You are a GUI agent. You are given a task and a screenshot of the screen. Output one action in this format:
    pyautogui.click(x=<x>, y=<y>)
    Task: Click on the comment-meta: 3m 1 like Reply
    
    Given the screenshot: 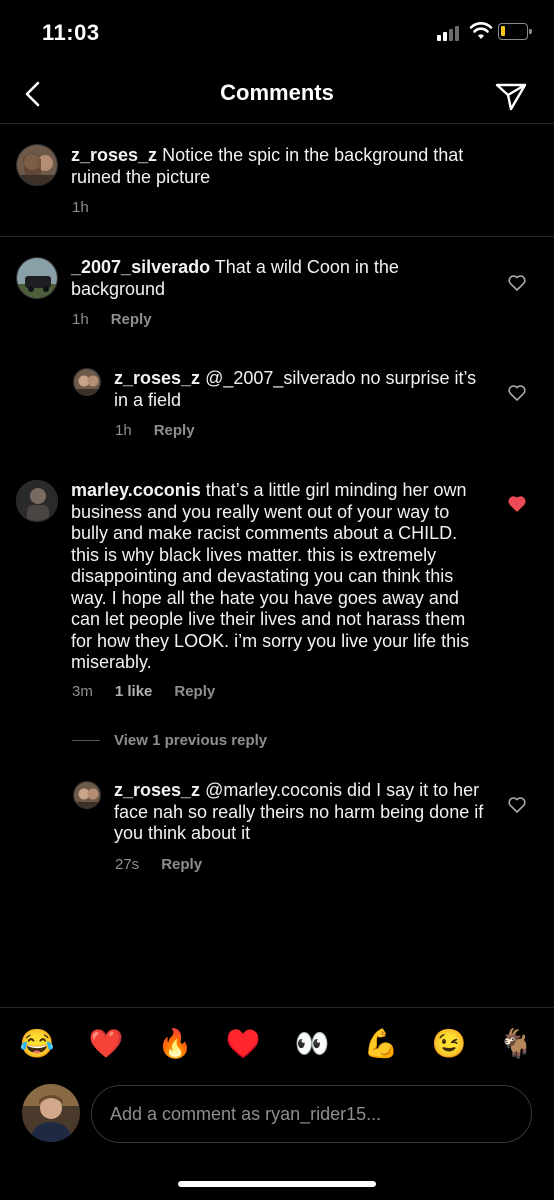 What is the action you would take?
    pyautogui.click(x=143, y=691)
    